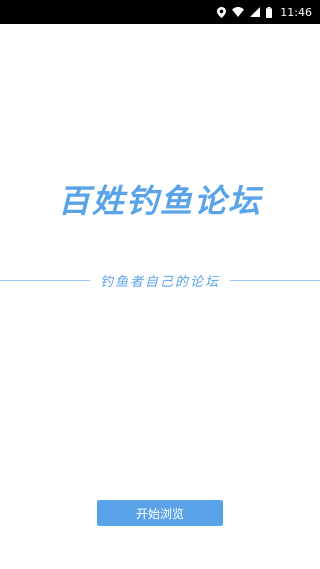  What do you see at coordinates (269, 12) in the screenshot?
I see `battery-icon` at bounding box center [269, 12].